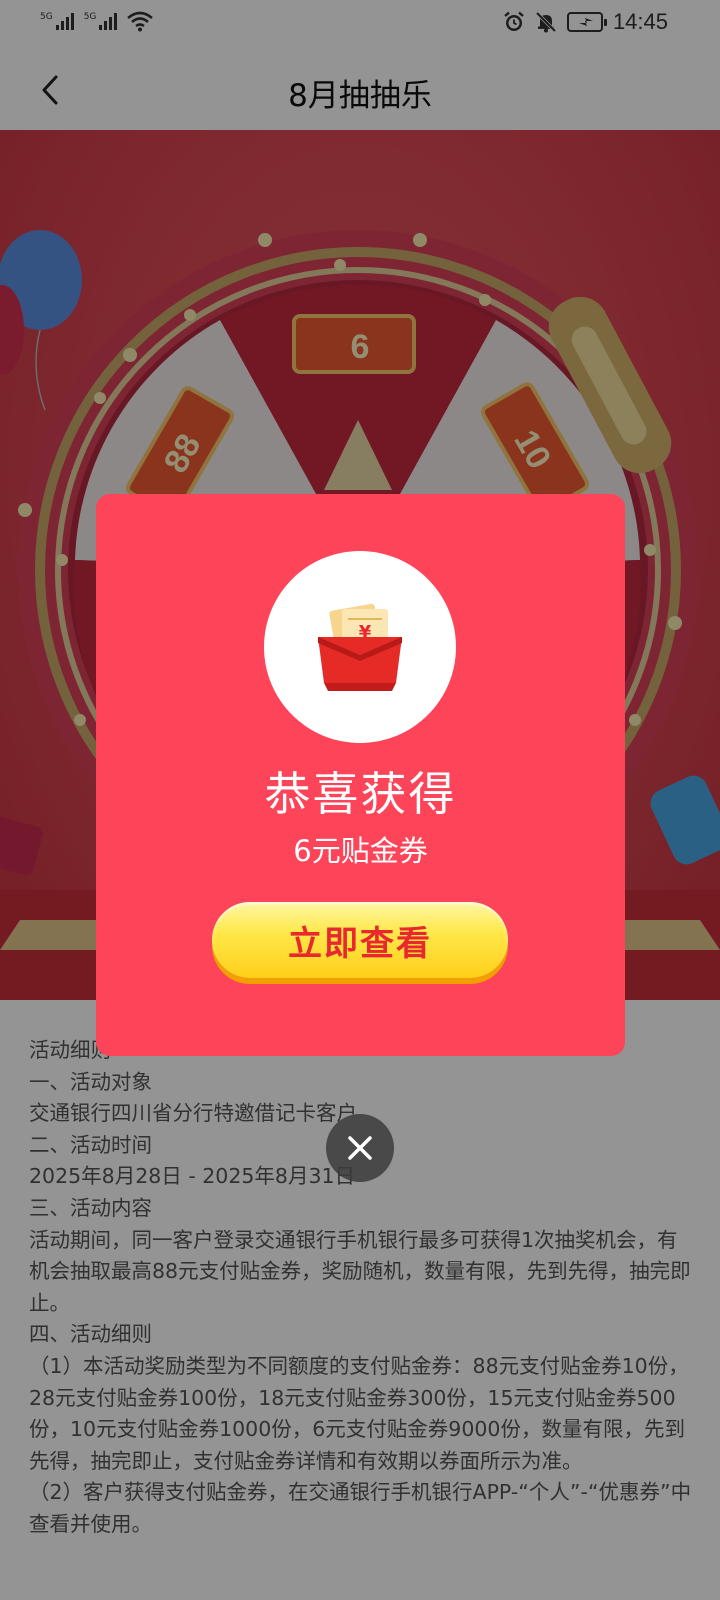  I want to click on modal-title: 恭喜获得, so click(360, 794).